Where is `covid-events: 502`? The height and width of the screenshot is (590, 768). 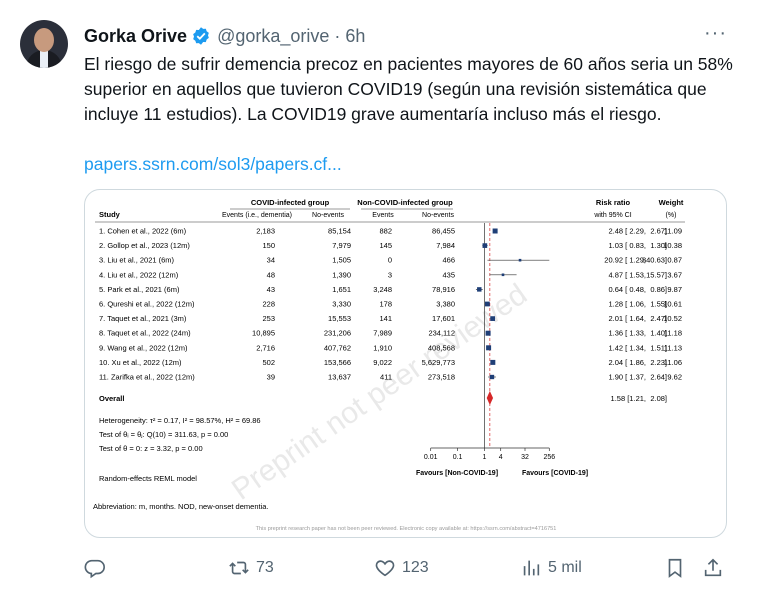 covid-events: 502 is located at coordinates (268, 362).